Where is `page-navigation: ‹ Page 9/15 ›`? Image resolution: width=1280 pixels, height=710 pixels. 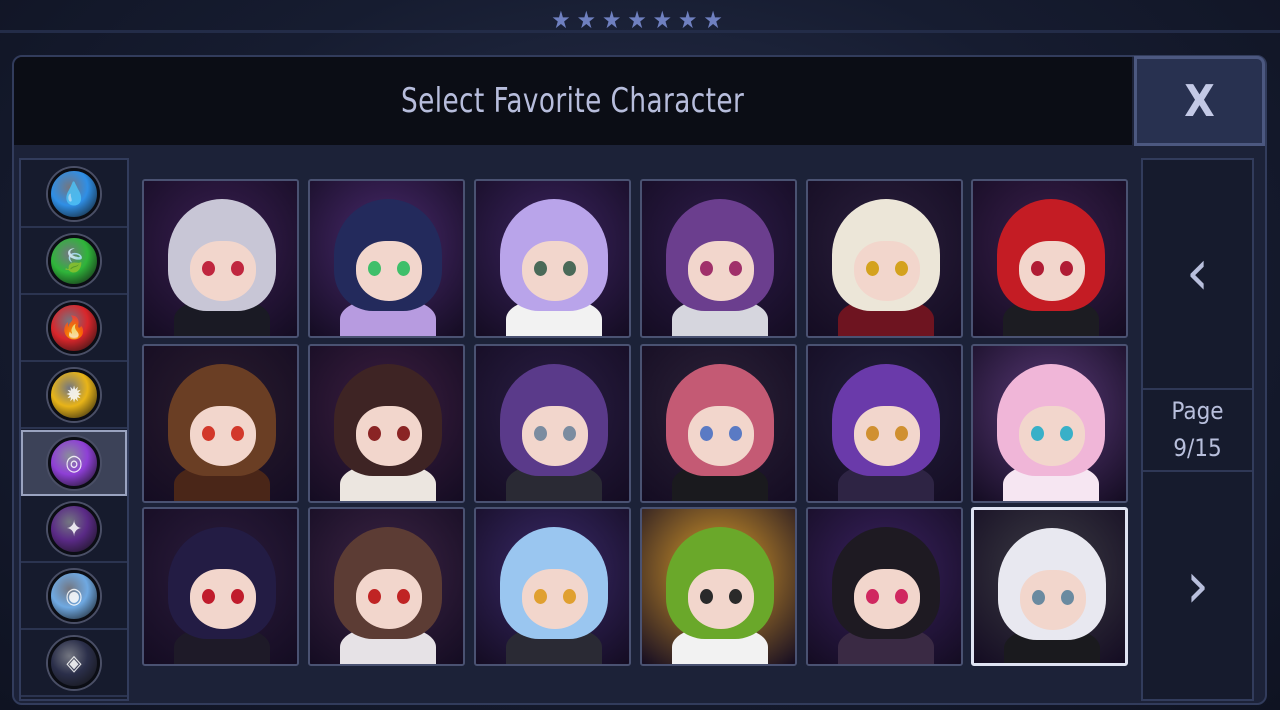
page-navigation: ‹ Page 9/15 › is located at coordinates (1197, 429).